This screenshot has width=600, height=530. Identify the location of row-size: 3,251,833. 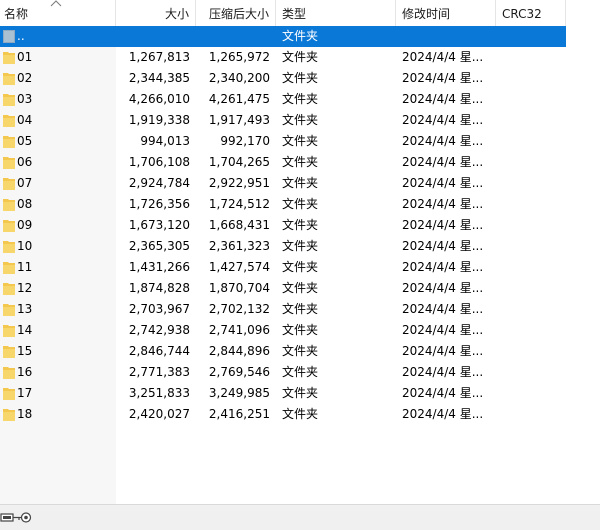
(159, 393).